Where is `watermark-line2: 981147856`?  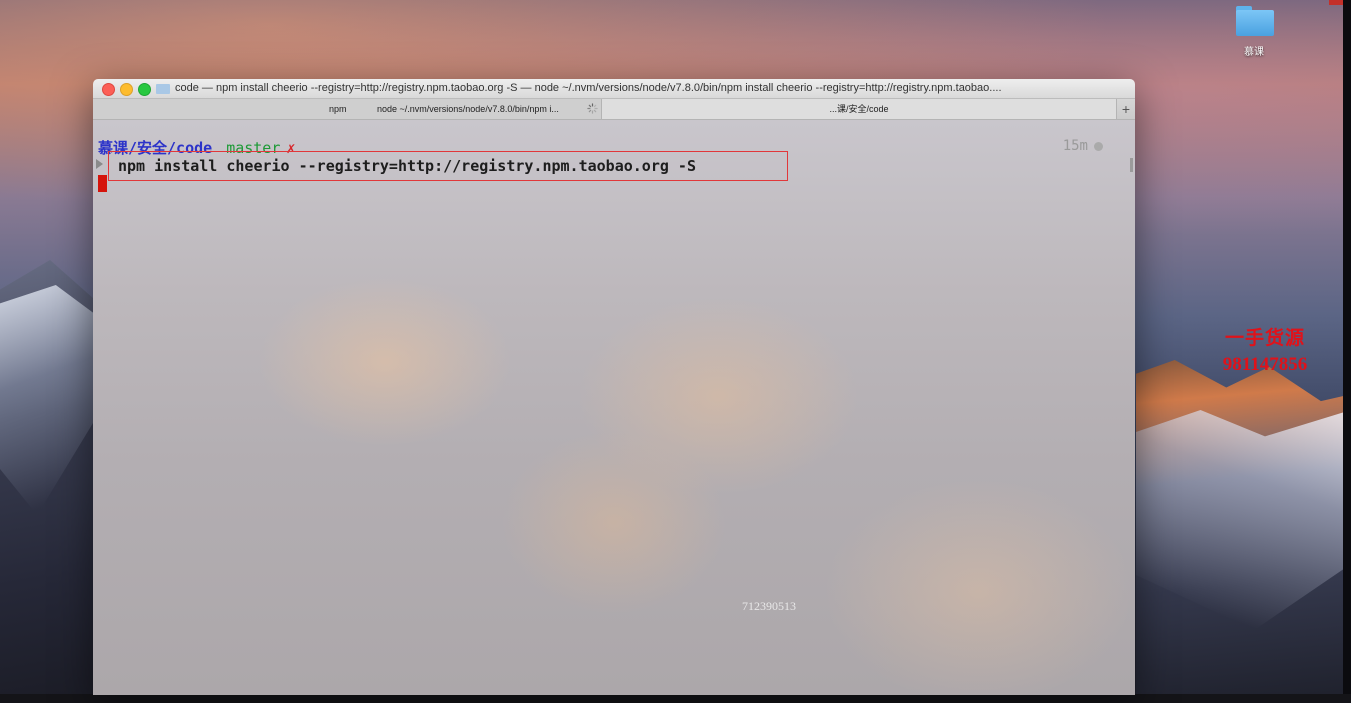
watermark-line2: 981147856 is located at coordinates (1265, 364).